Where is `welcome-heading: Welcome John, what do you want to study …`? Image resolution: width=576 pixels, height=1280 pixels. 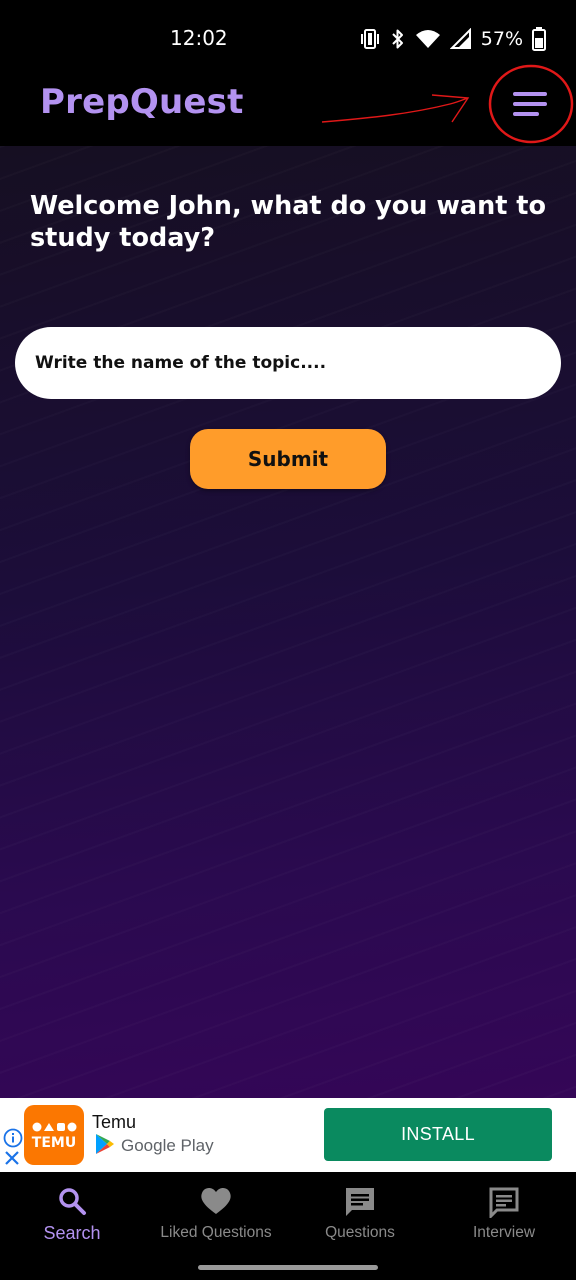
welcome-heading: Welcome John, what do you want to study … is located at coordinates (288, 222).